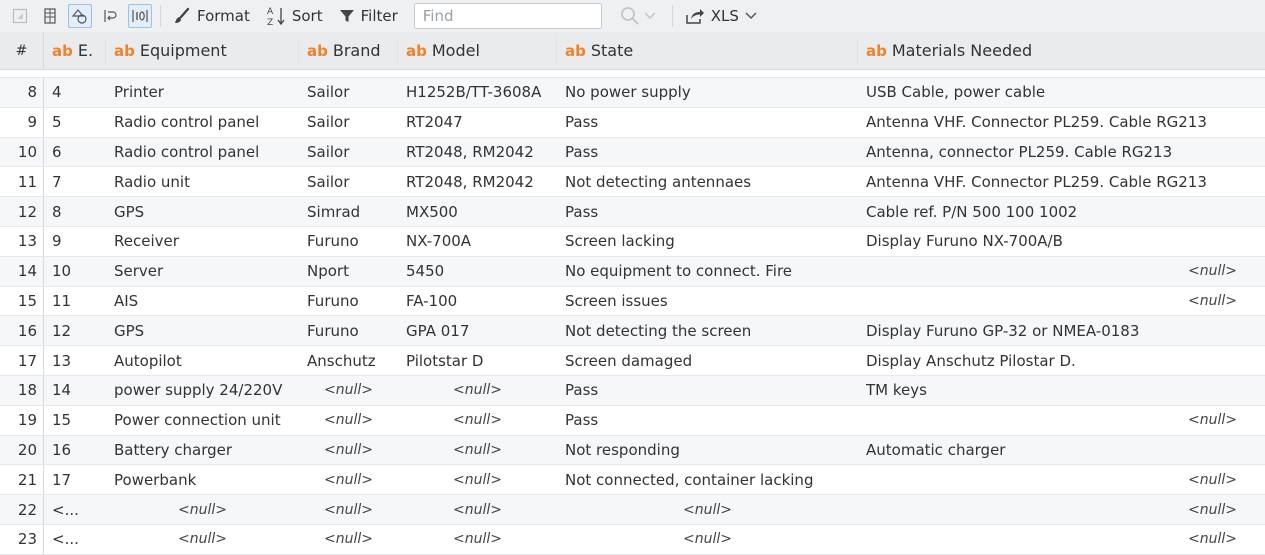  Describe the element at coordinates (75, 92) in the screenshot. I see `cell-e: 4` at that location.